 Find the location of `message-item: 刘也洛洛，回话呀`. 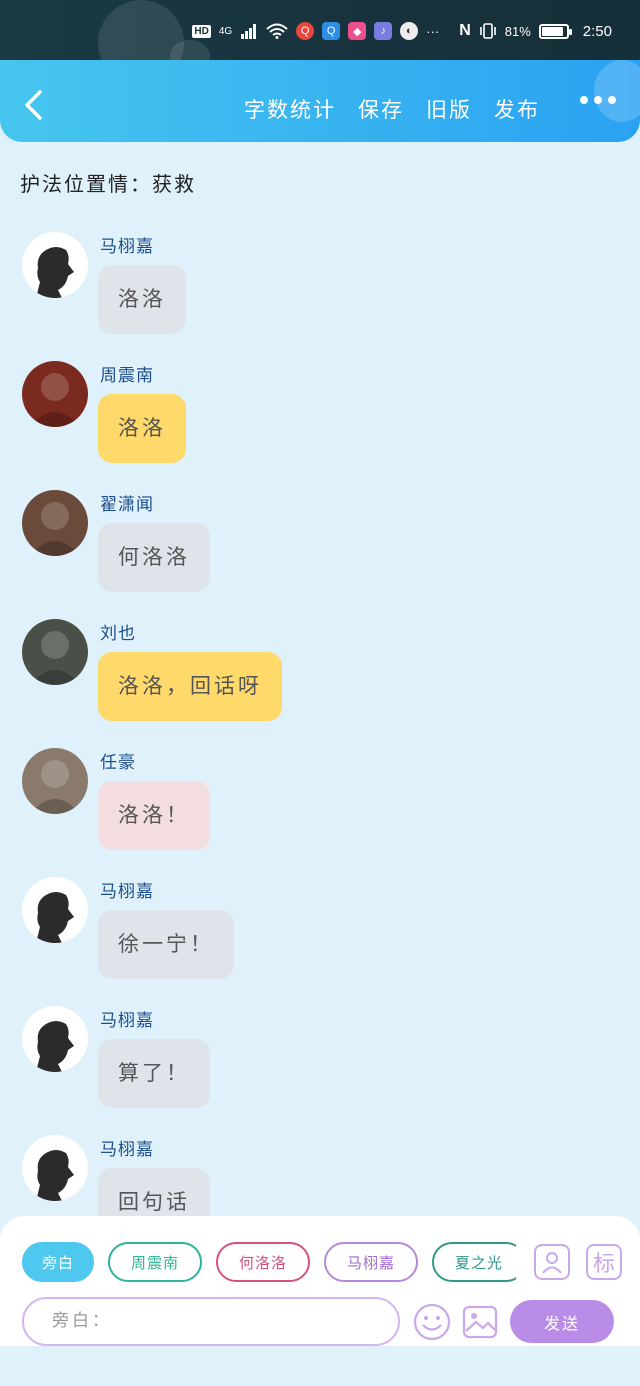

message-item: 刘也洛洛，回话呀 is located at coordinates (320, 679).